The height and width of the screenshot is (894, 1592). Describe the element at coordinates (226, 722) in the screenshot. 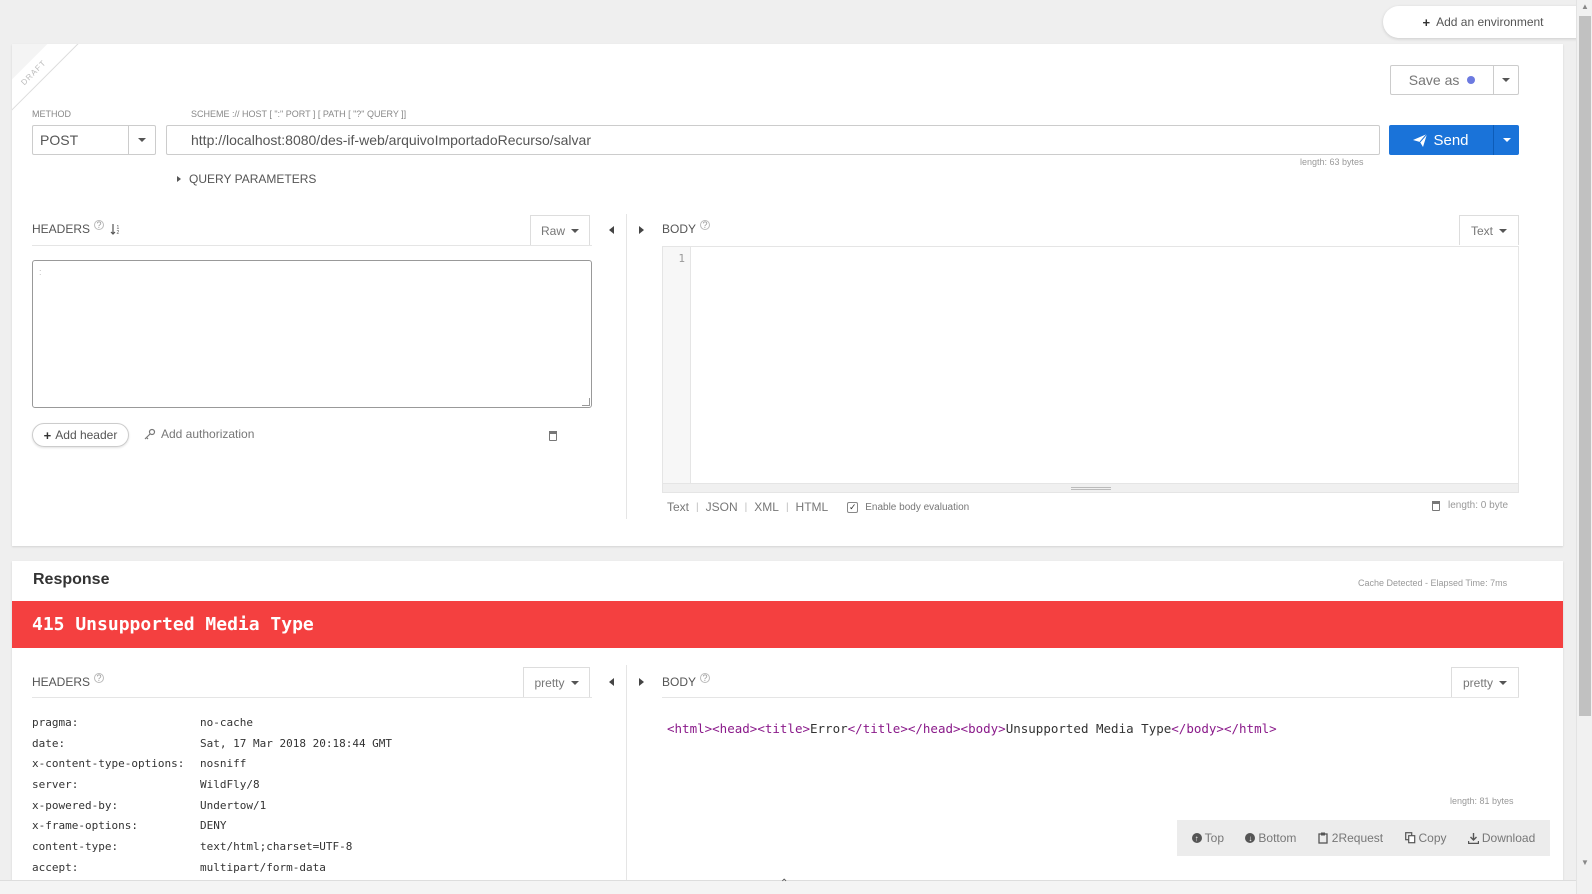

I see `header-value: no-cache` at that location.